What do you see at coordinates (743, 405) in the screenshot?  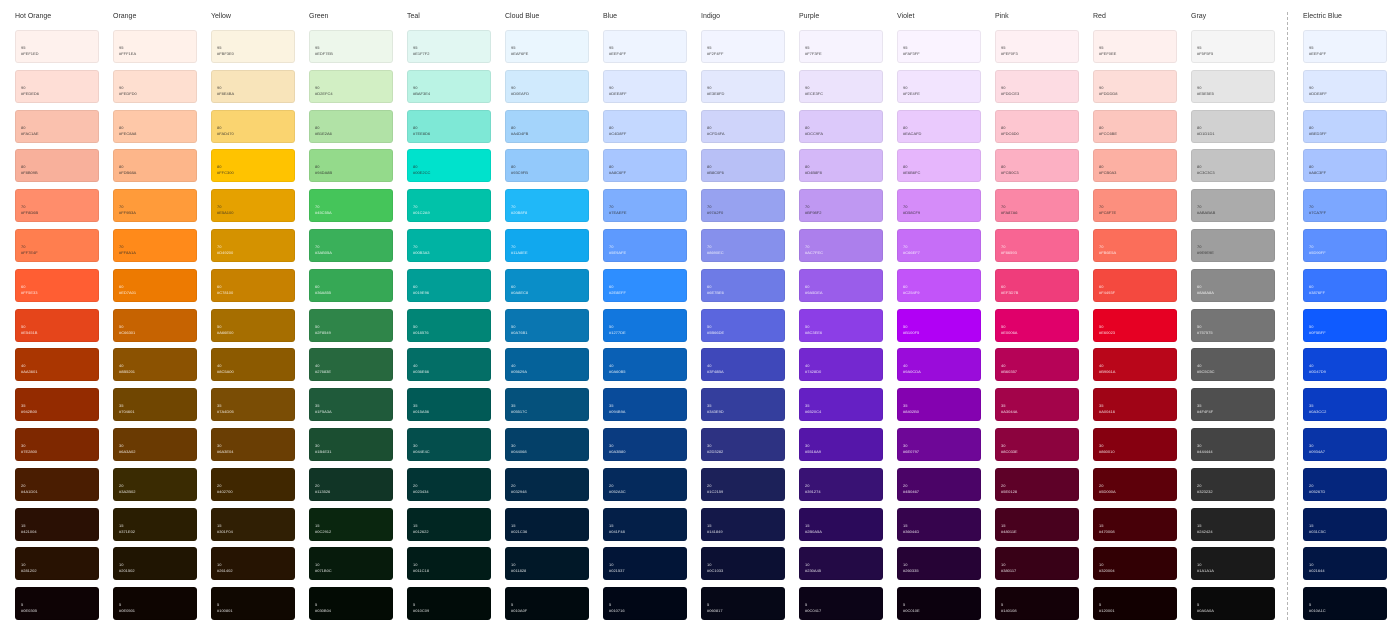 I see `color-swatch: 35 #343E9D` at bounding box center [743, 405].